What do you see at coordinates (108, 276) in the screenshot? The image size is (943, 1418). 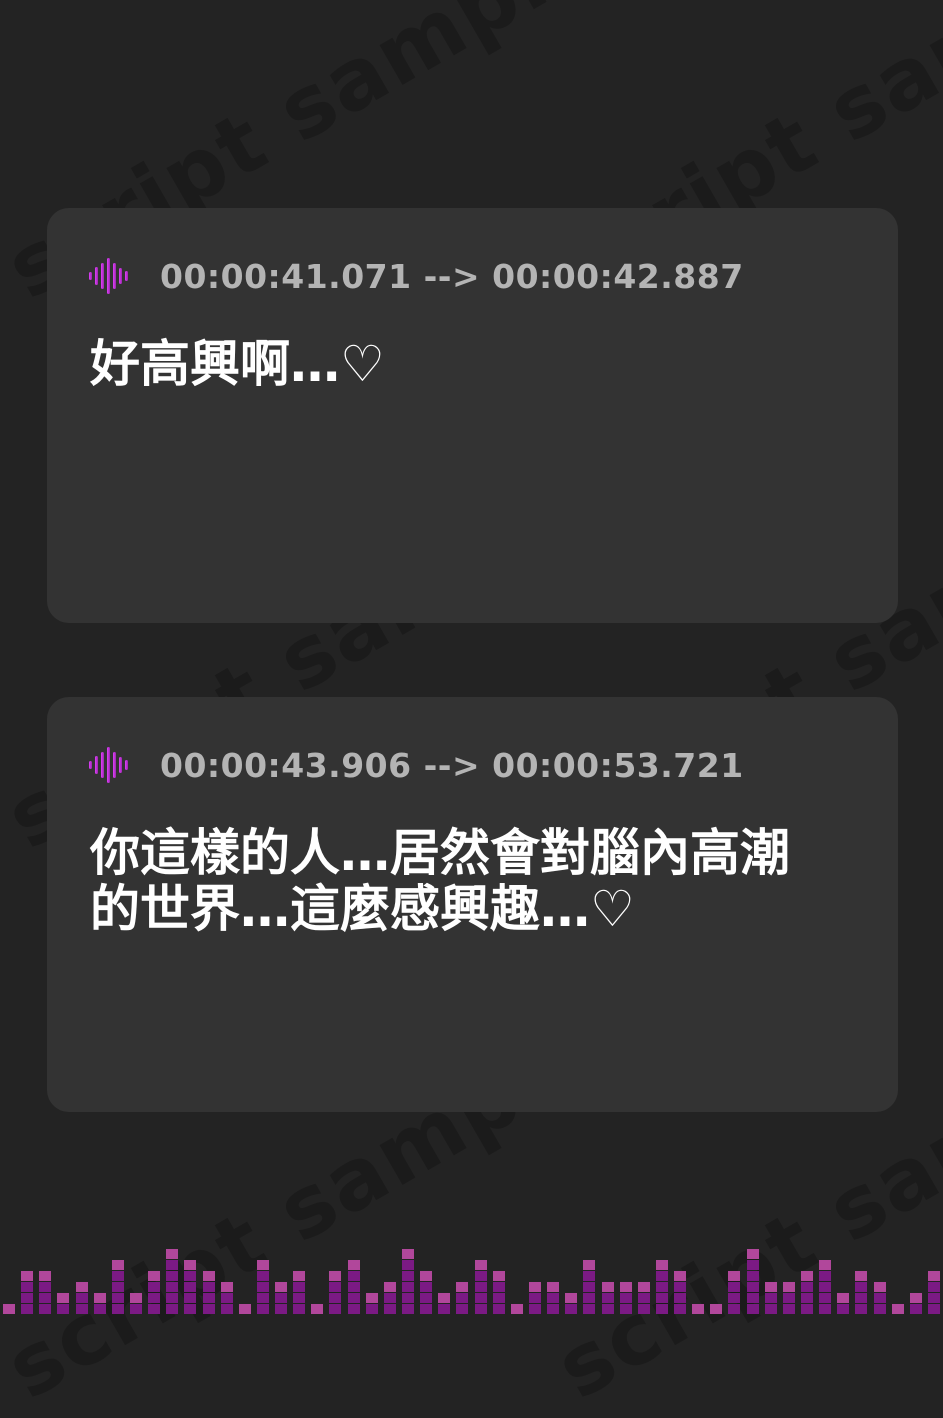 I see `sound-wave-icon` at bounding box center [108, 276].